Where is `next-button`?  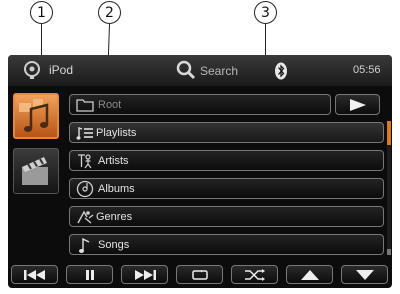 next-button is located at coordinates (144, 274).